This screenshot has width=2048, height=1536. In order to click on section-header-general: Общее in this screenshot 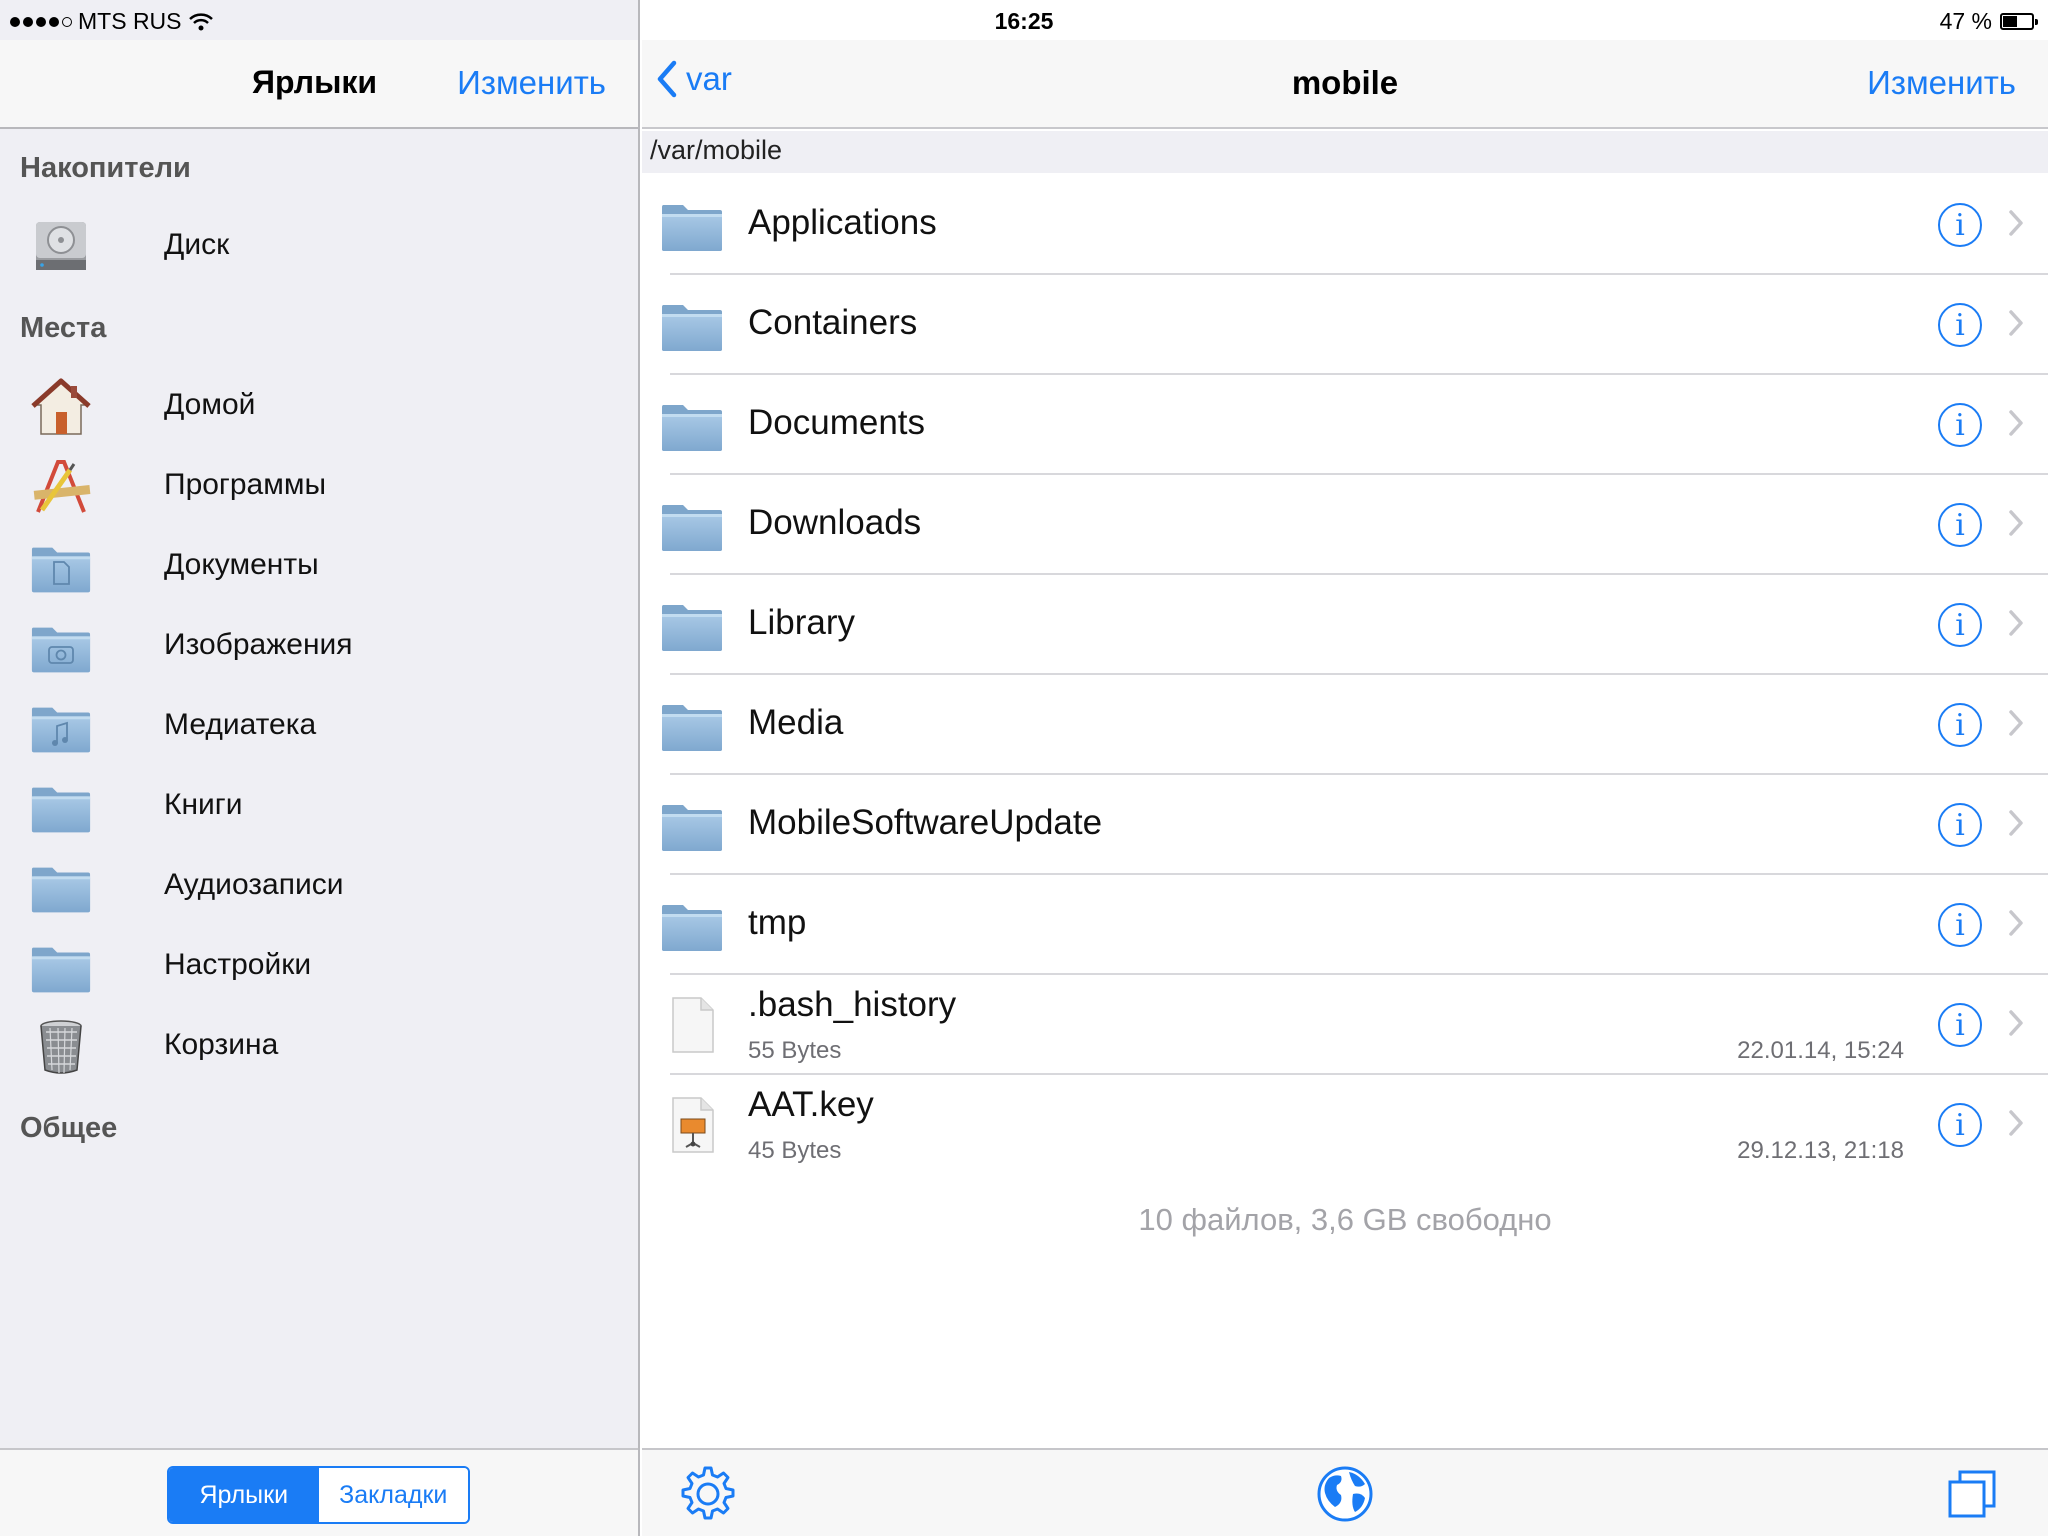, I will do `click(69, 1128)`.